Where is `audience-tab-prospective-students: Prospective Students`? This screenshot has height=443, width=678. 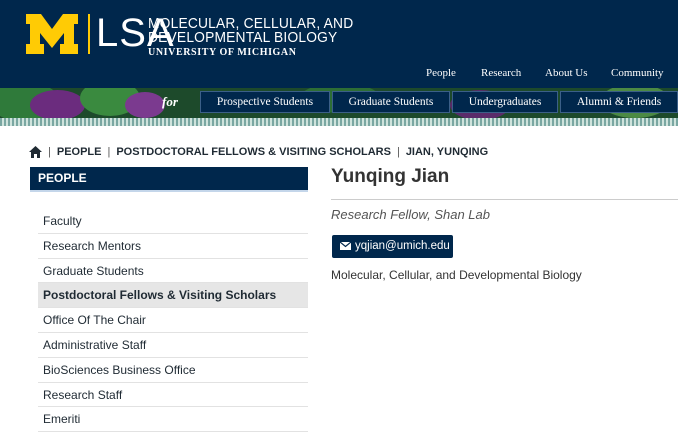 audience-tab-prospective-students: Prospective Students is located at coordinates (265, 102).